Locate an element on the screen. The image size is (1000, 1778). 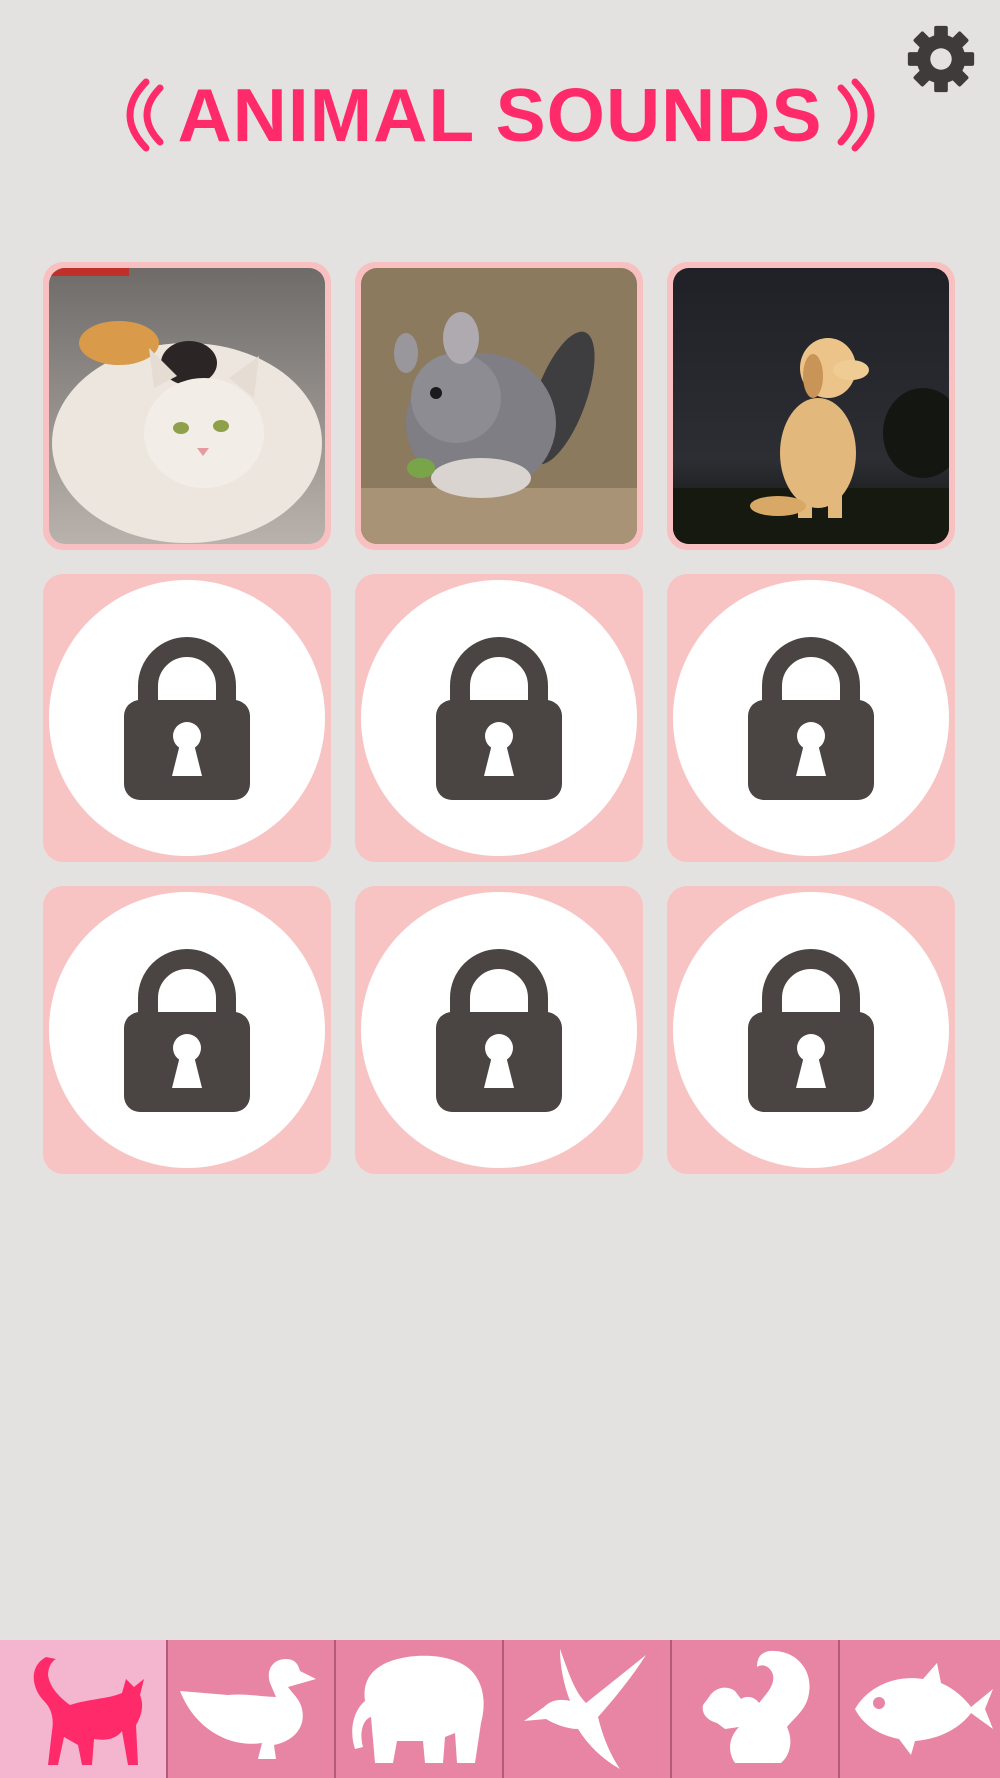
category-tab-bar is located at coordinates (500, 1709).